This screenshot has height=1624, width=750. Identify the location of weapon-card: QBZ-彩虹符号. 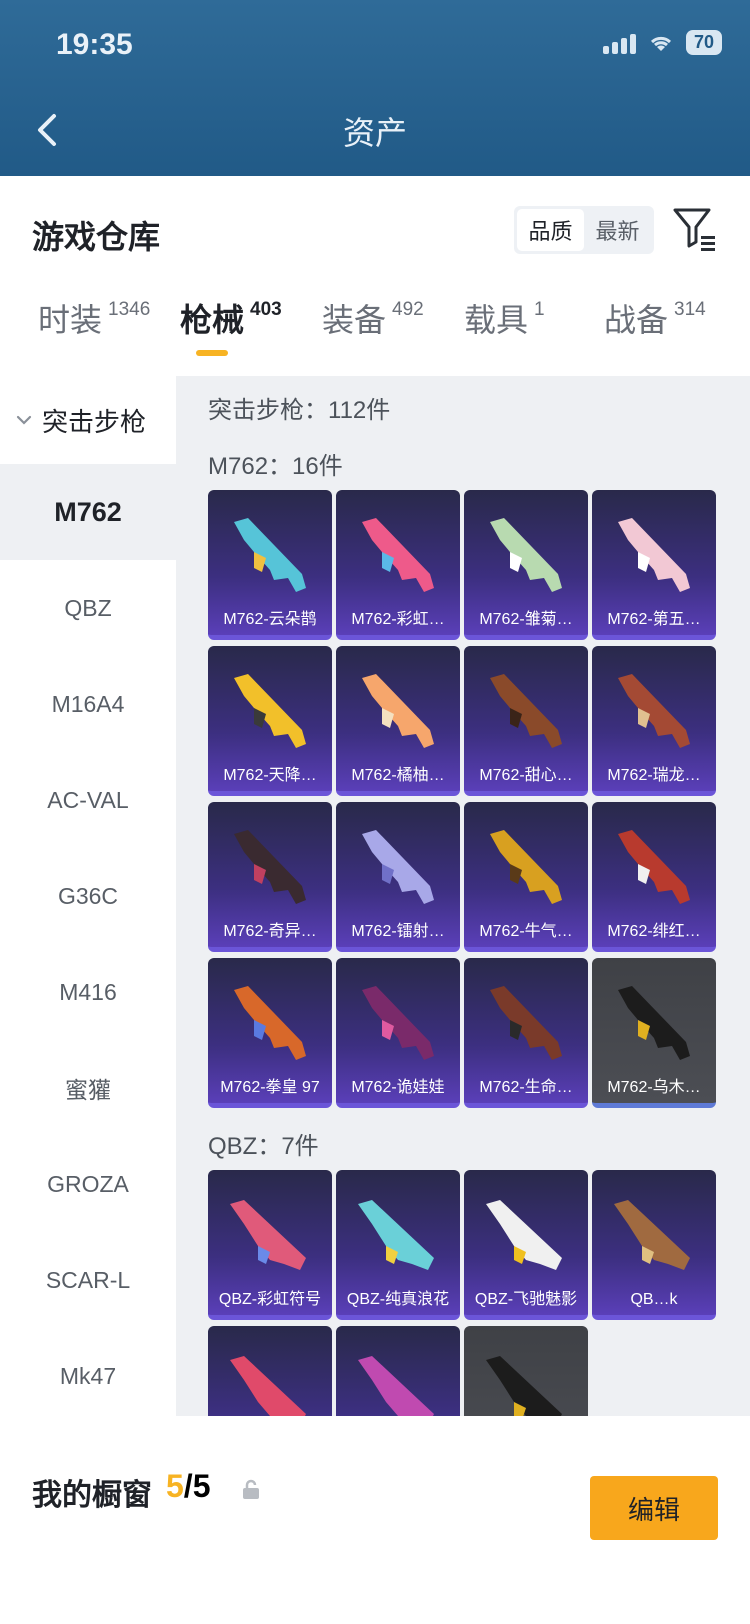
(270, 1245).